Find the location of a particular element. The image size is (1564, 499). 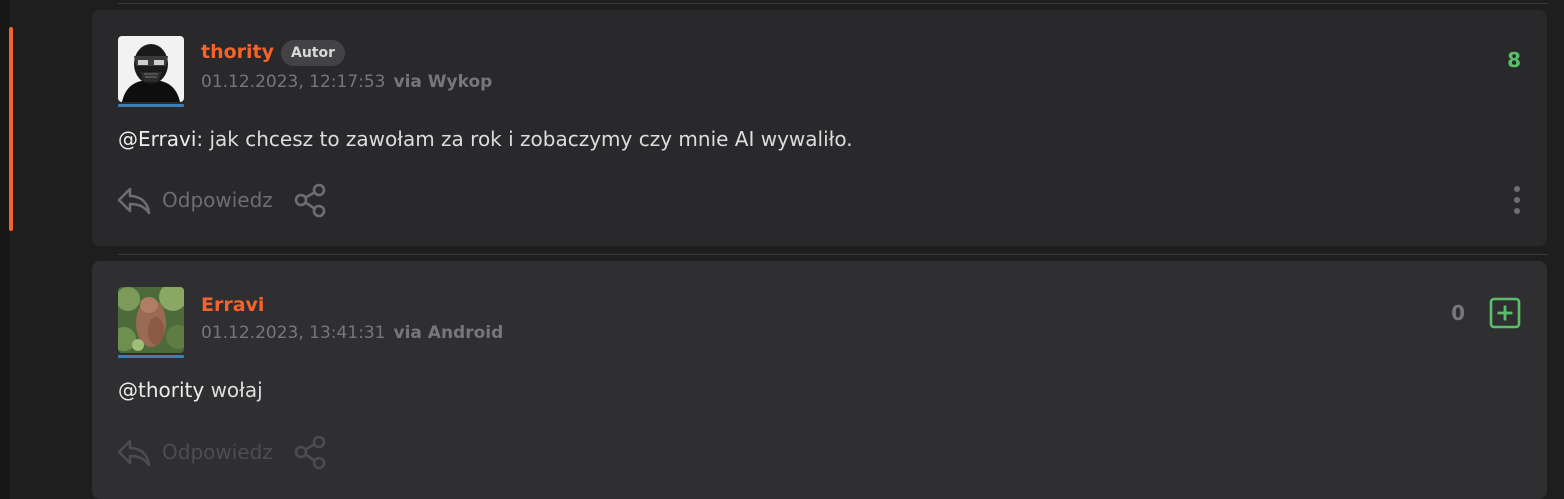

vote-count: 0 is located at coordinates (1458, 313).